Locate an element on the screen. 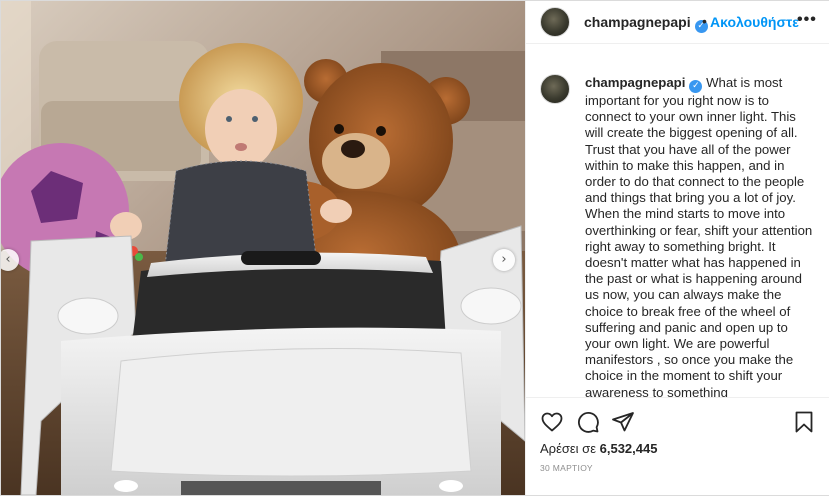 The height and width of the screenshot is (496, 829). likes-count: Αρέσει σε 6,532,445 is located at coordinates (598, 448).